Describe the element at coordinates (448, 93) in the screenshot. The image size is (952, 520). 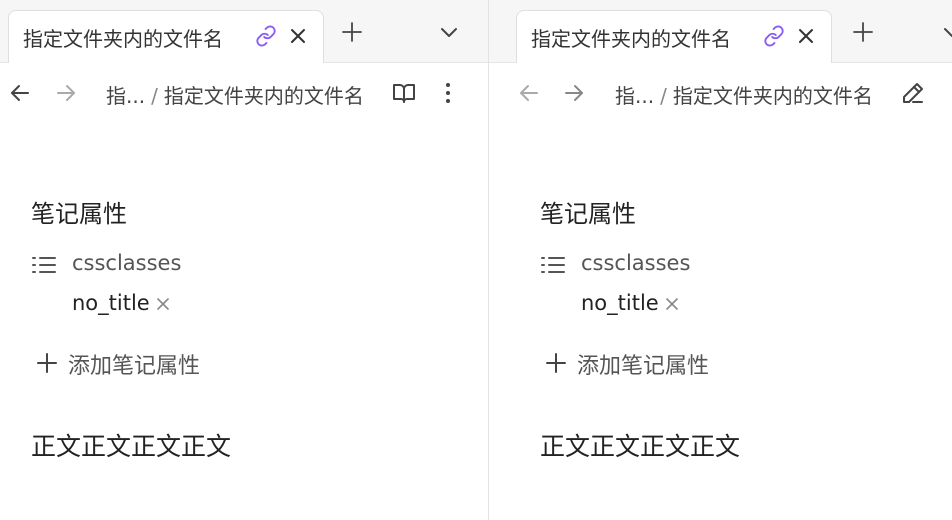
I see `more-options-icon` at that location.